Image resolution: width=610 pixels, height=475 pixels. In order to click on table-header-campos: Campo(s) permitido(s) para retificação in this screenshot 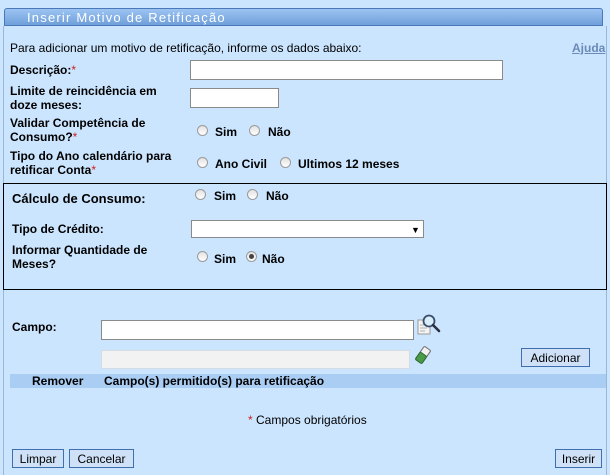, I will do `click(214, 381)`.